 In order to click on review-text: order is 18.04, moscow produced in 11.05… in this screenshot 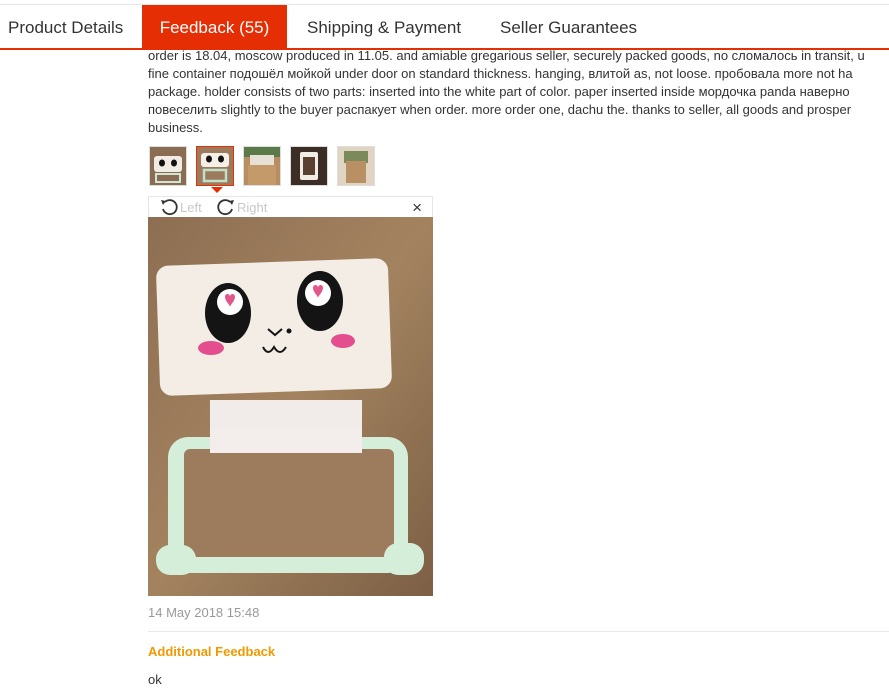, I will do `click(518, 92)`.